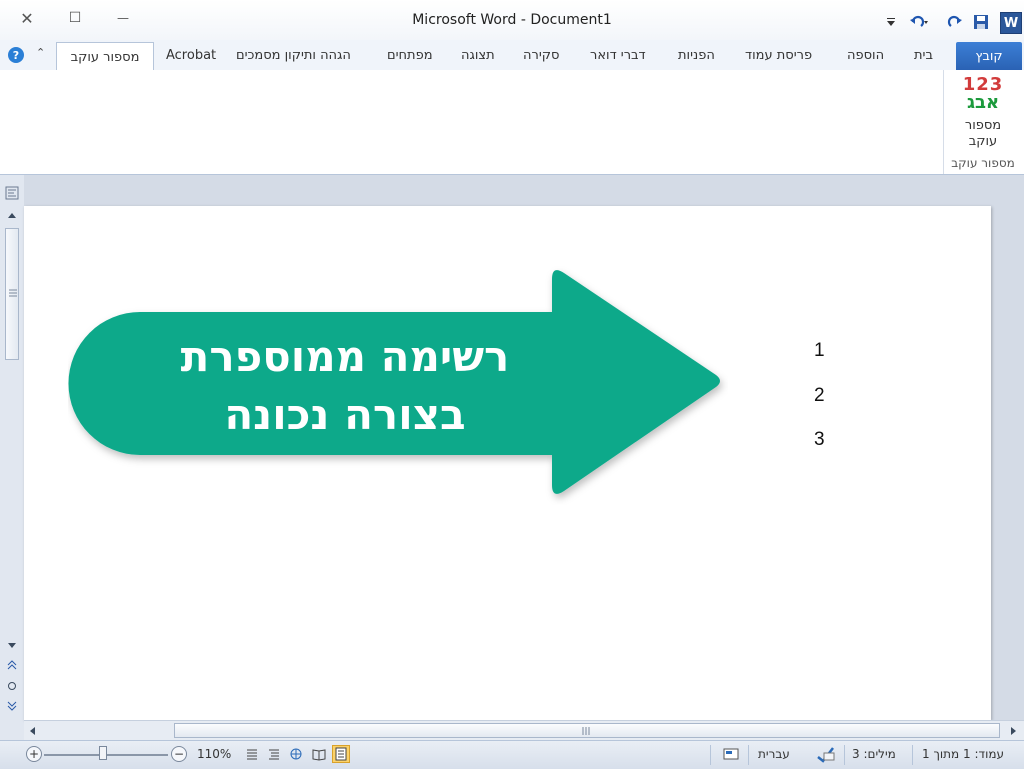 Image resolution: width=1024 pixels, height=769 pixels. I want to click on tab-file: קובץ, so click(989, 56).